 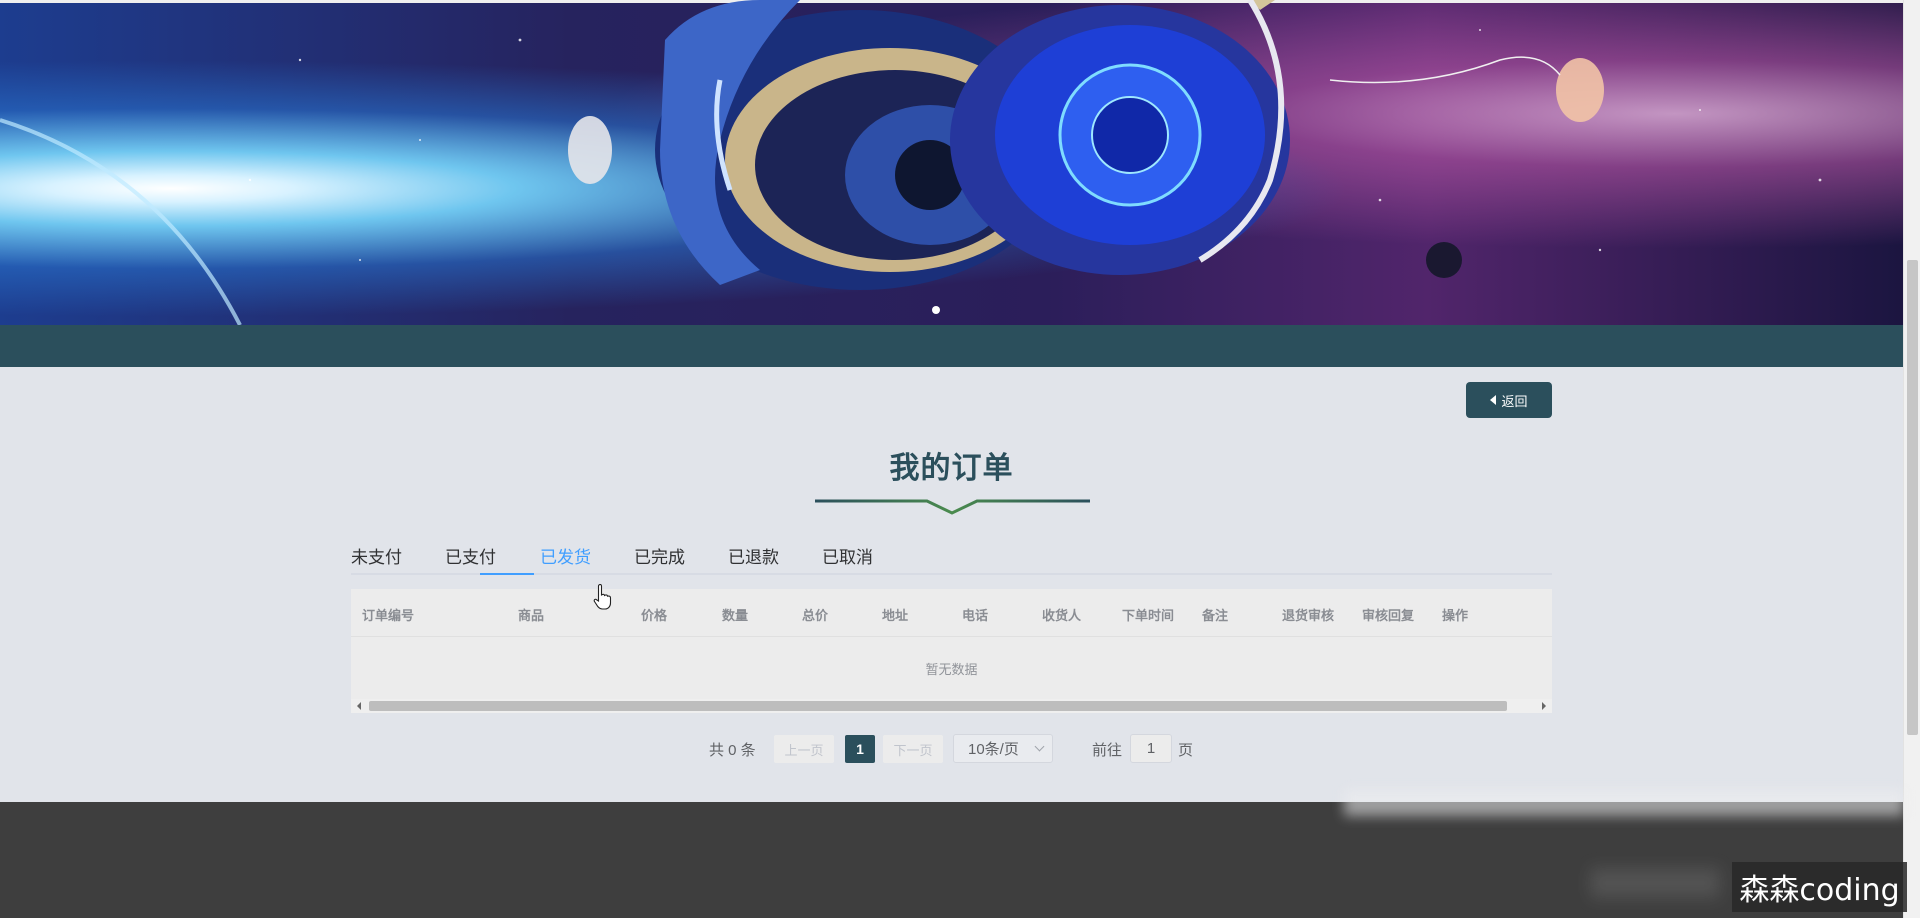 I want to click on title-underline-decoration, so click(x=952, y=507).